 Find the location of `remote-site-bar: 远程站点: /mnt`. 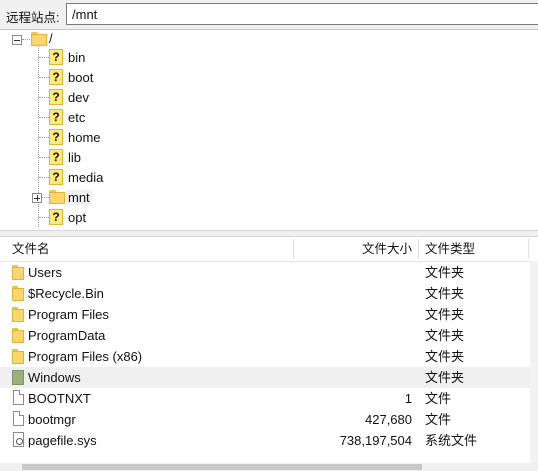

remote-site-bar: 远程站点: /mnt is located at coordinates (269, 15).